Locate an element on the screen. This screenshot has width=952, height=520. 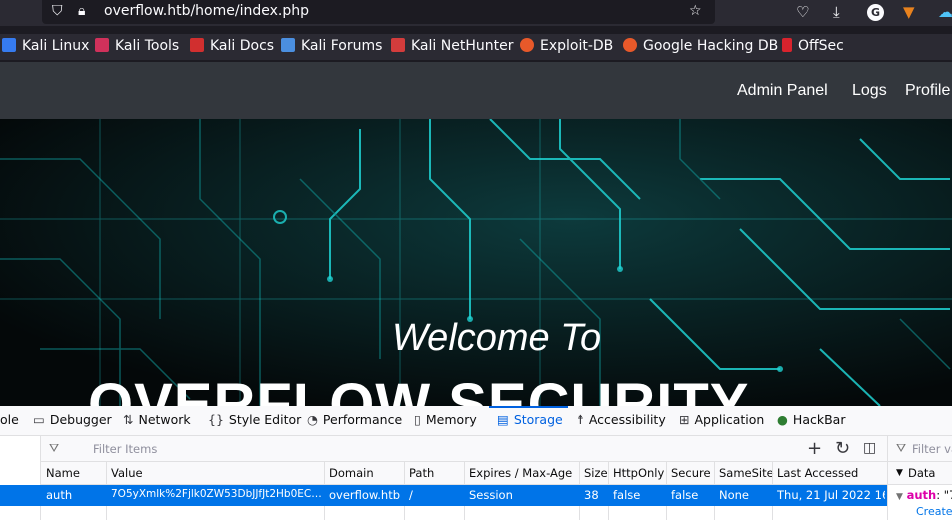
bookmark-kali-tools: Kali Tools is located at coordinates (137, 46).